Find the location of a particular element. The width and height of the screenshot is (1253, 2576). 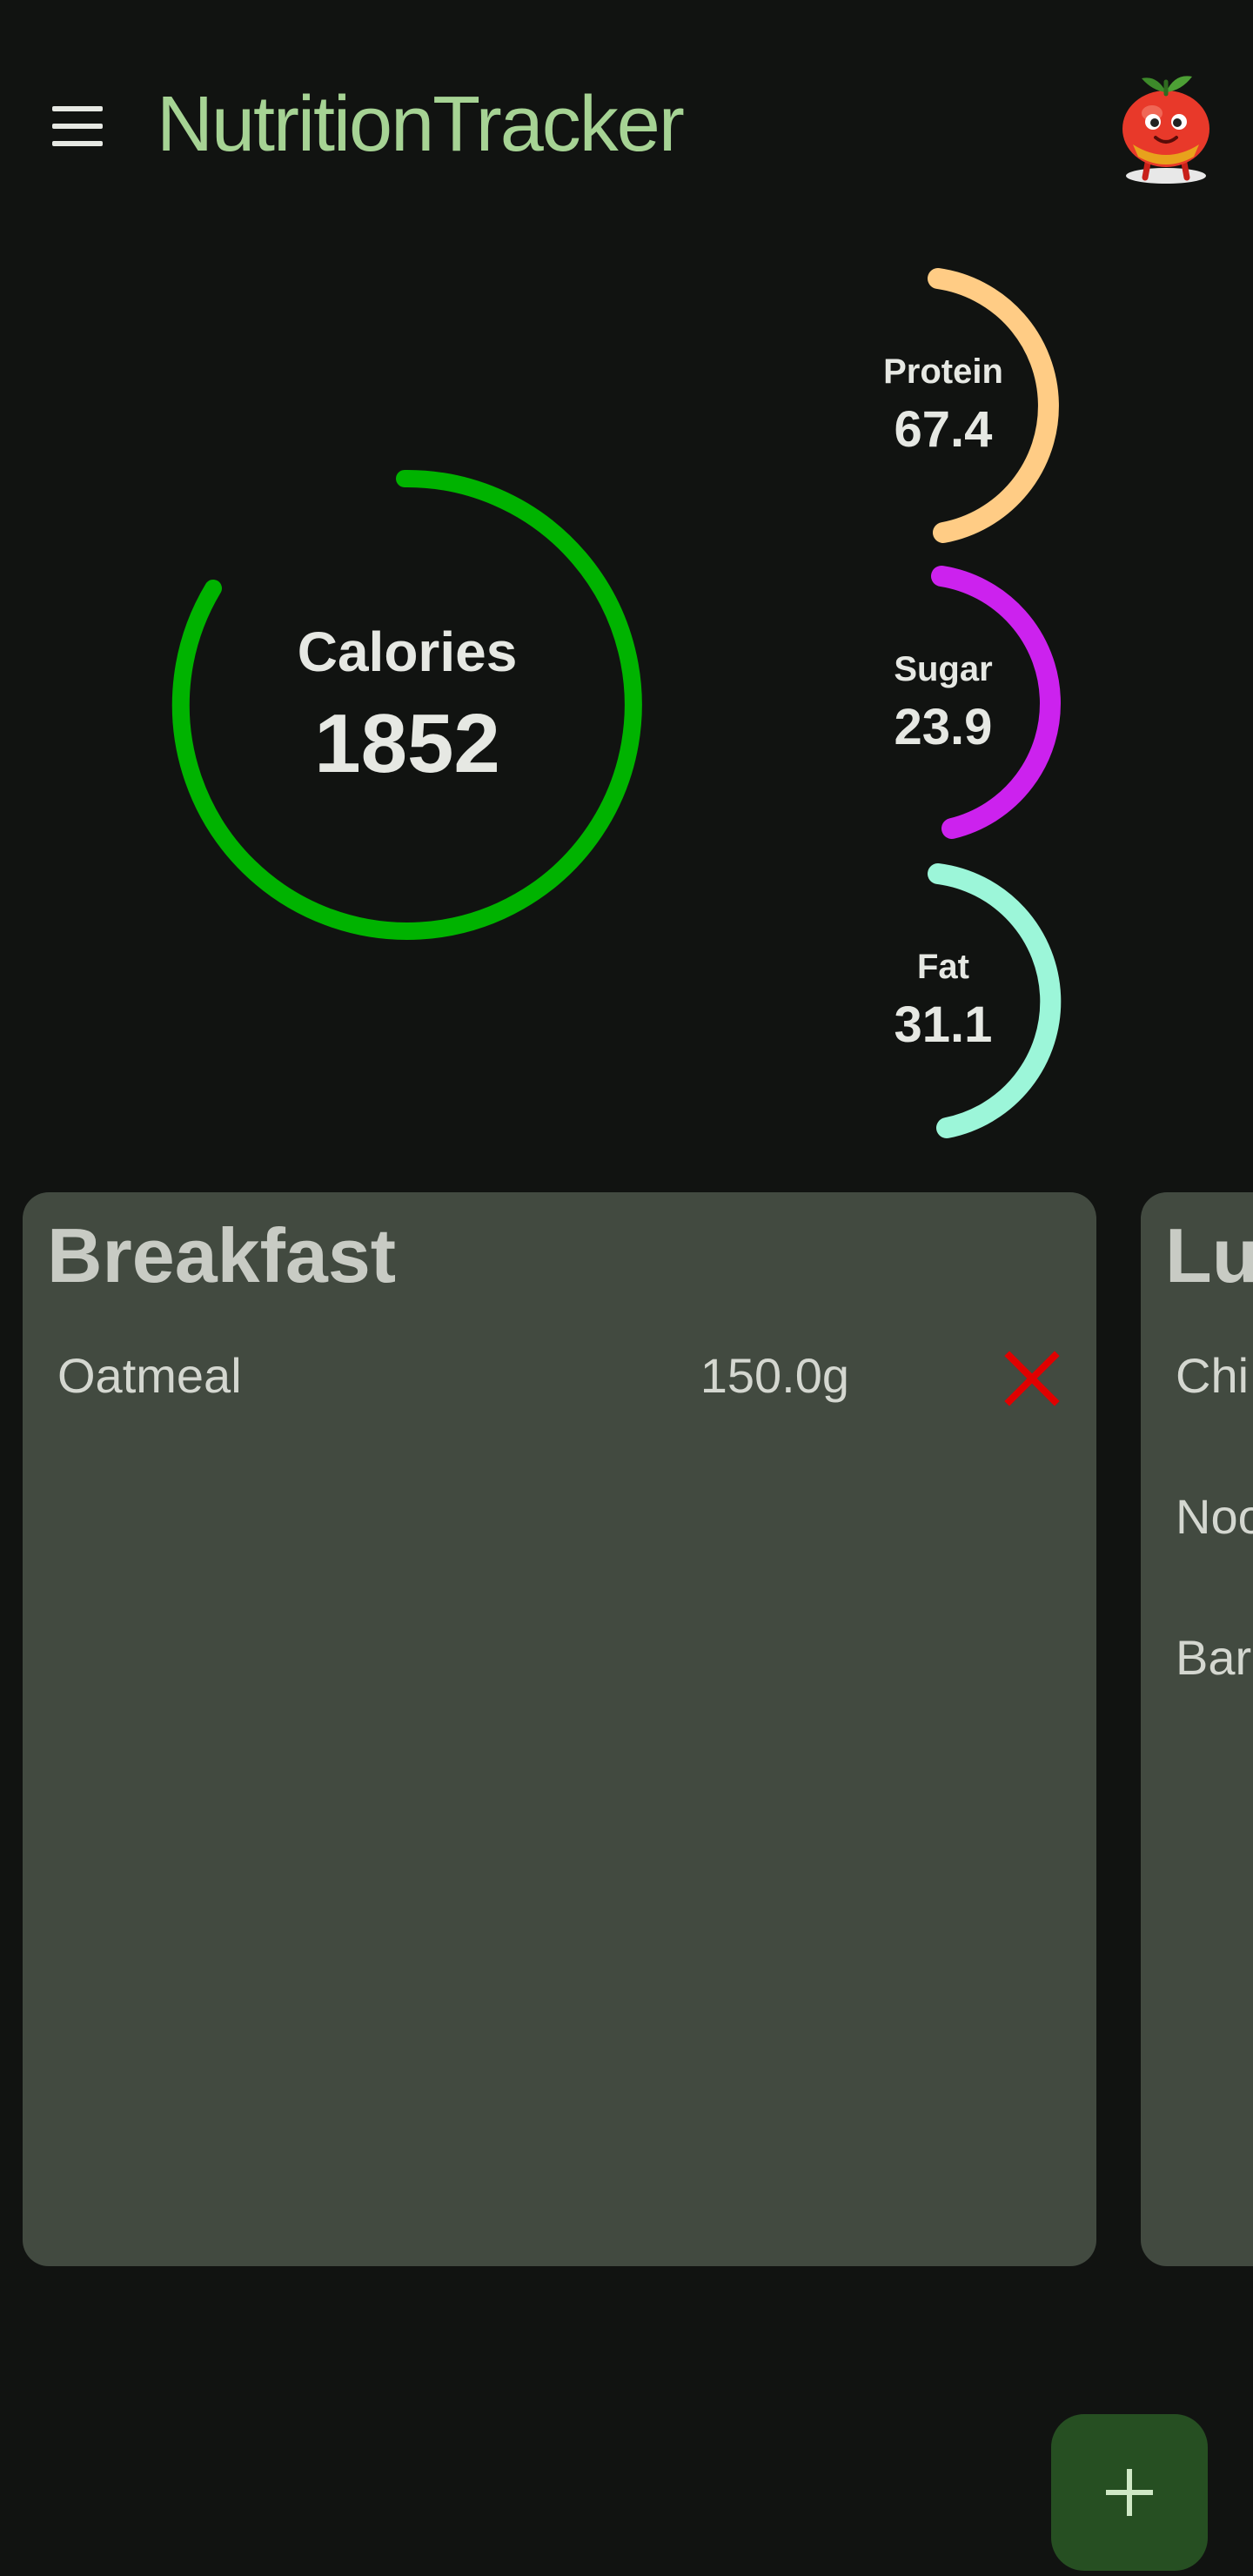

food-item-row: Oatmeal 150.0g is located at coordinates (559, 1375).